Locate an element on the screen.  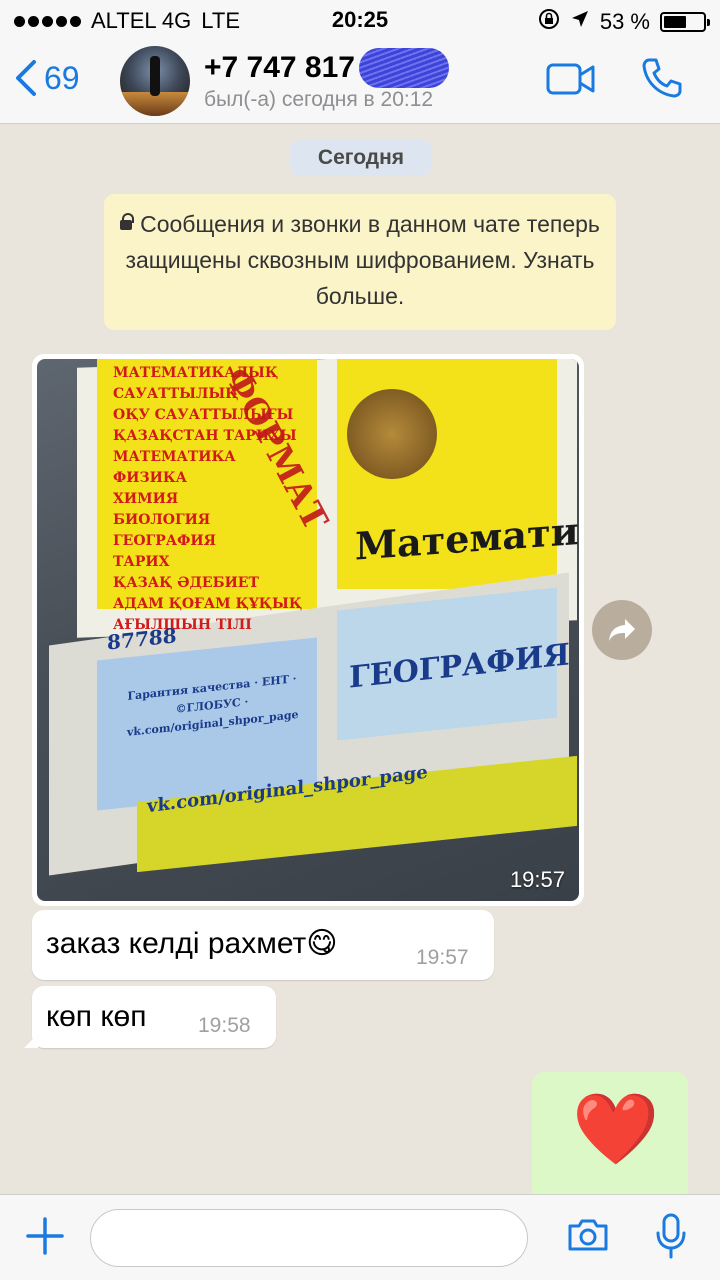
input-bar is located at coordinates (360, 1237).